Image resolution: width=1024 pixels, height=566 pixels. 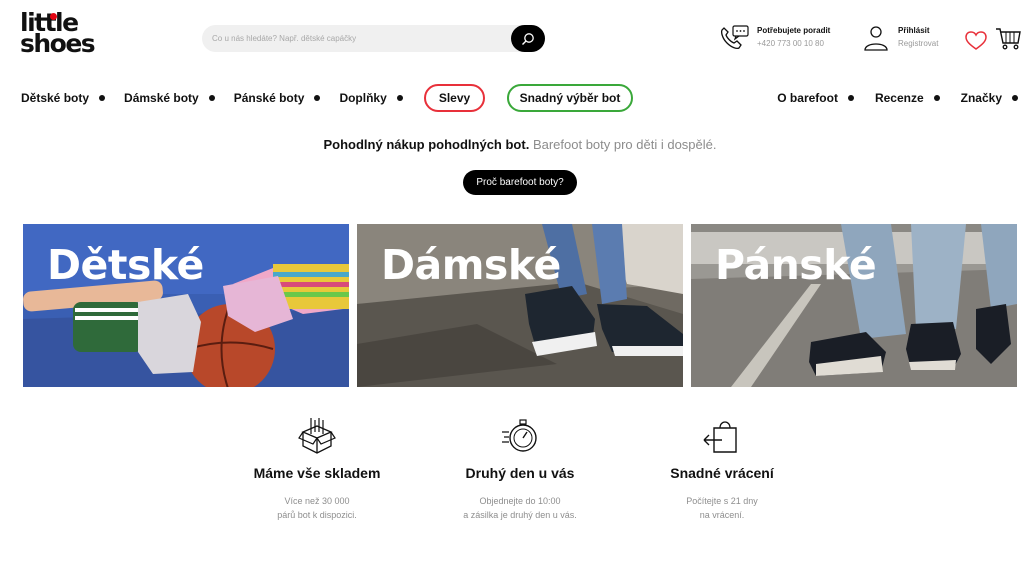 I want to click on nav-item-doplnky: Doplňky, so click(x=371, y=98).